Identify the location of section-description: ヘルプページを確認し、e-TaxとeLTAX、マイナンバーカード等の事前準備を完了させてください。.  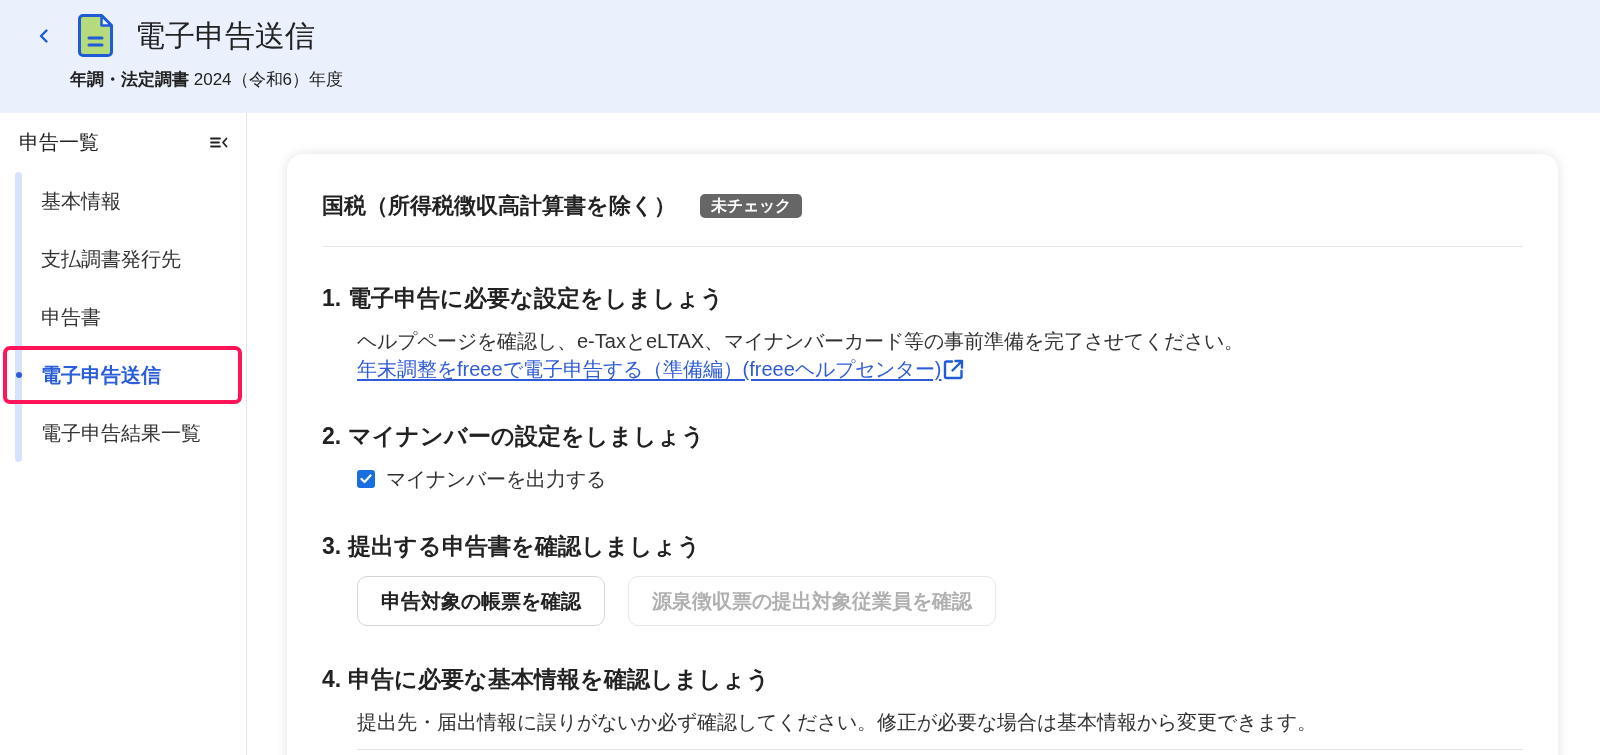
(801, 341).